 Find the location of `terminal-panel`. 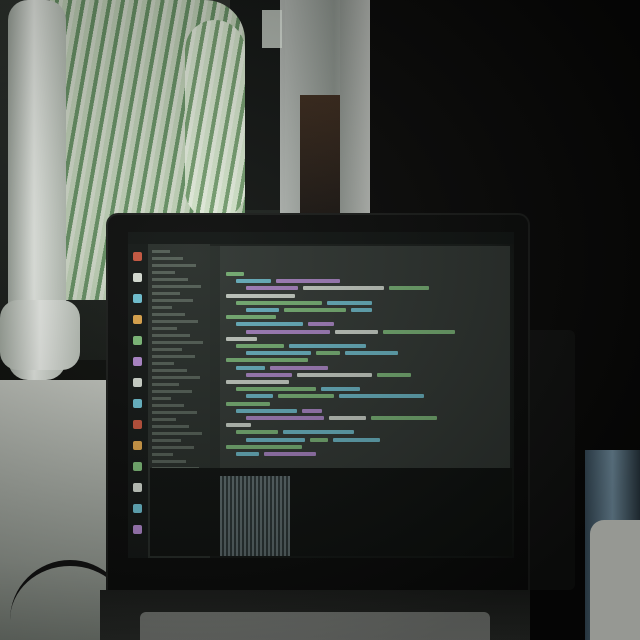

terminal-panel is located at coordinates (331, 512).